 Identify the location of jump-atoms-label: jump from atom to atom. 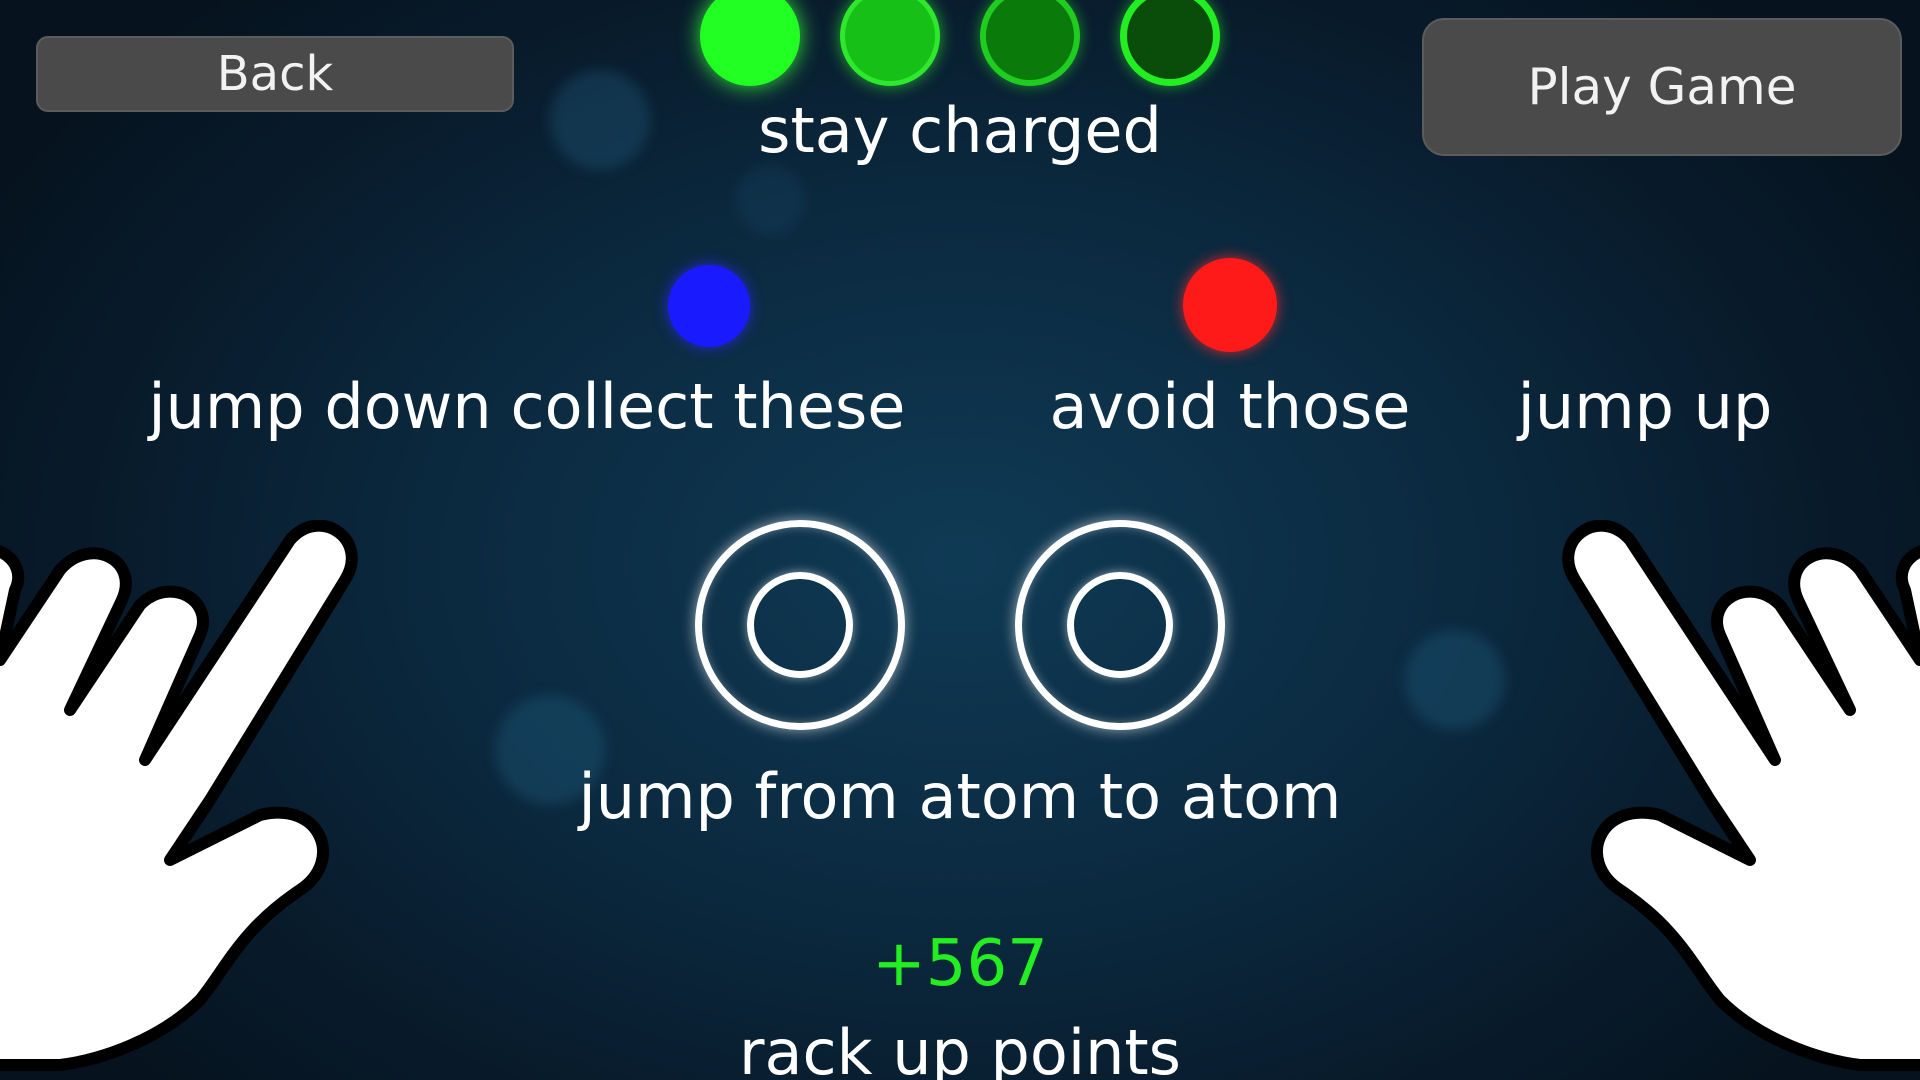
(960, 796).